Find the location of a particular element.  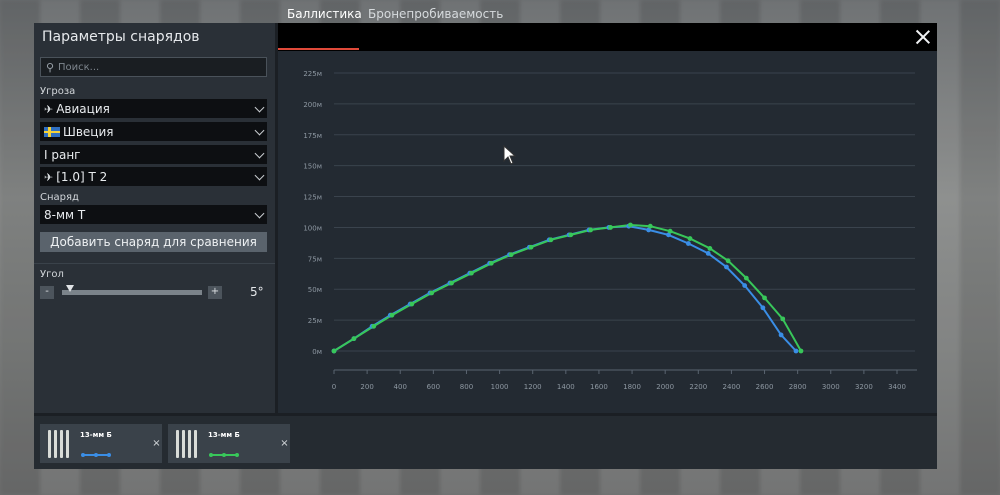

x-tick-label: 200 is located at coordinates (366, 387).